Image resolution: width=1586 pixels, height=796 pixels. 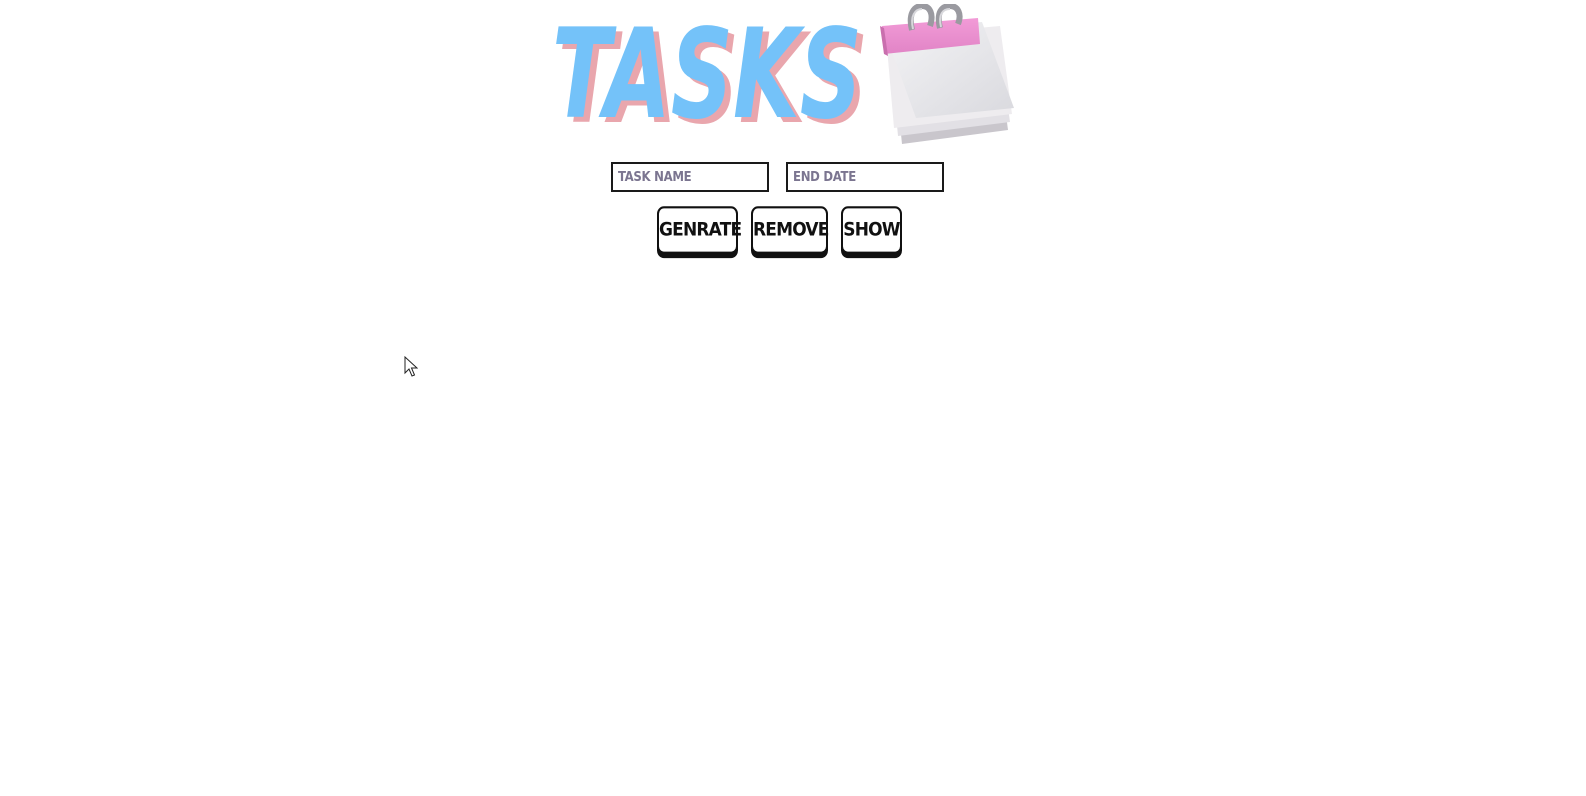 I want to click on generate-button: GENRATE, so click(x=699, y=230).